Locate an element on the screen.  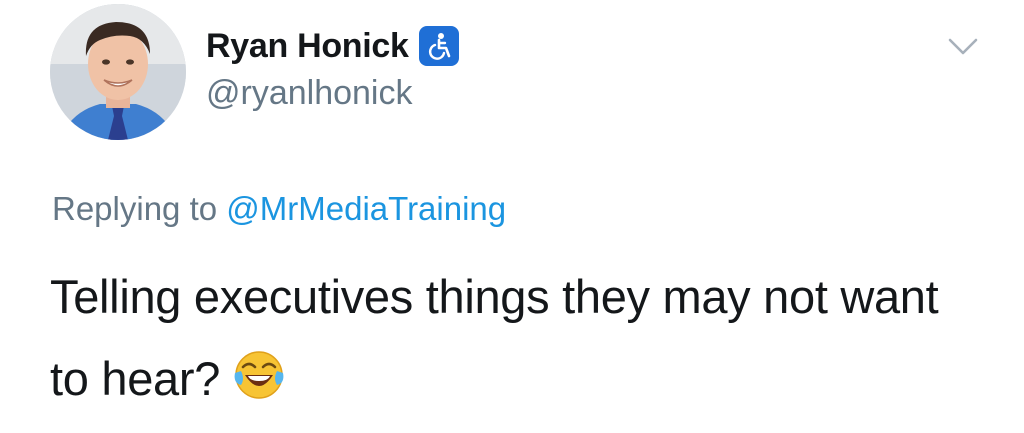
wheelchair-accessibility-icon is located at coordinates (438, 46).